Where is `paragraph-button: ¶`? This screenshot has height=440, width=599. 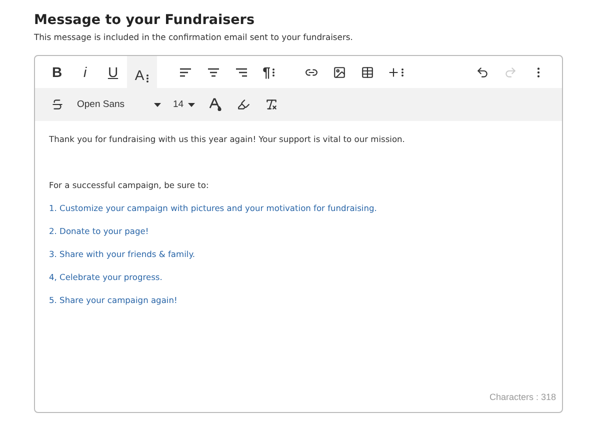
paragraph-button: ¶ is located at coordinates (269, 72).